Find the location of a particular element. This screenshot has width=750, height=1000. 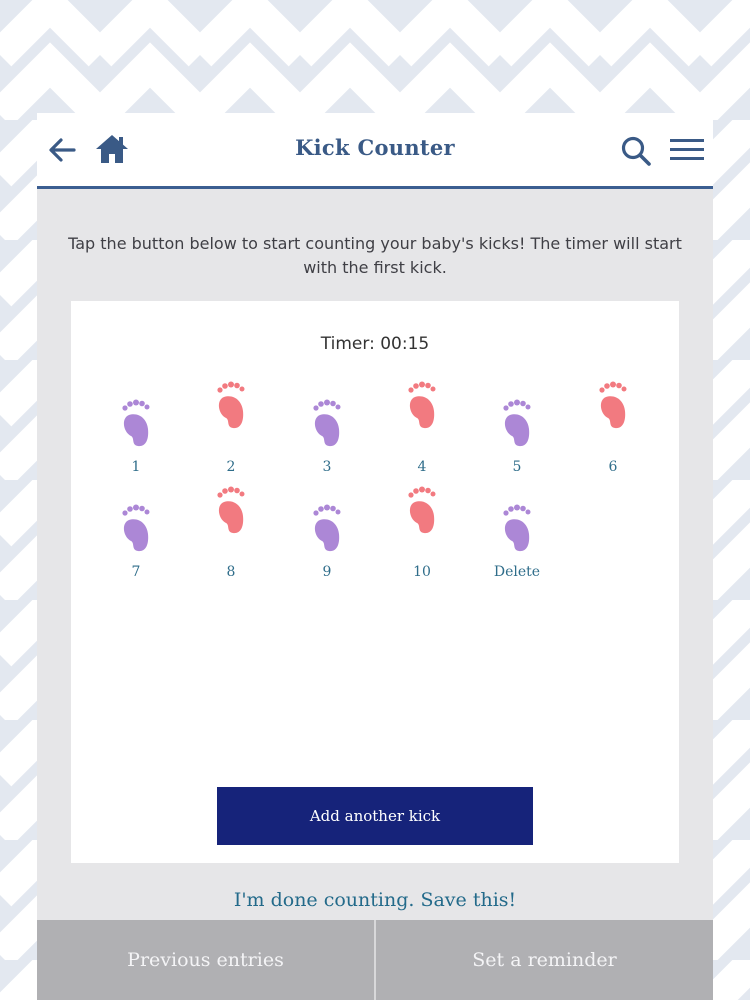

kick-label: 3 is located at coordinates (327, 464).